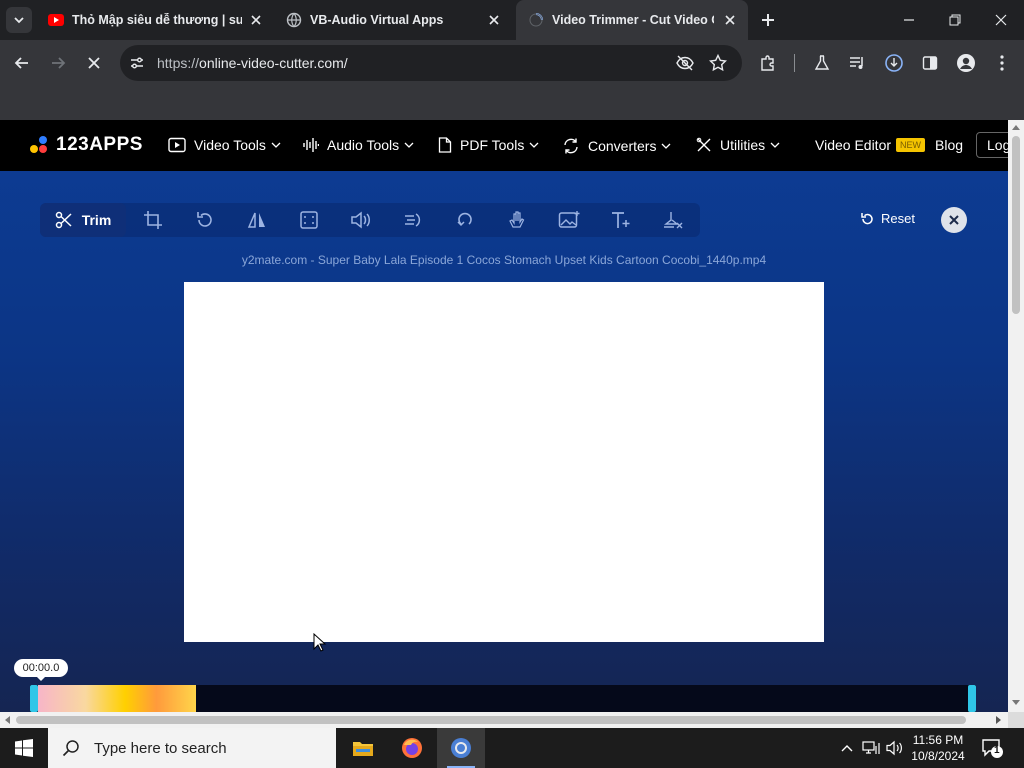  I want to click on taskbar-file-explorer, so click(363, 748).